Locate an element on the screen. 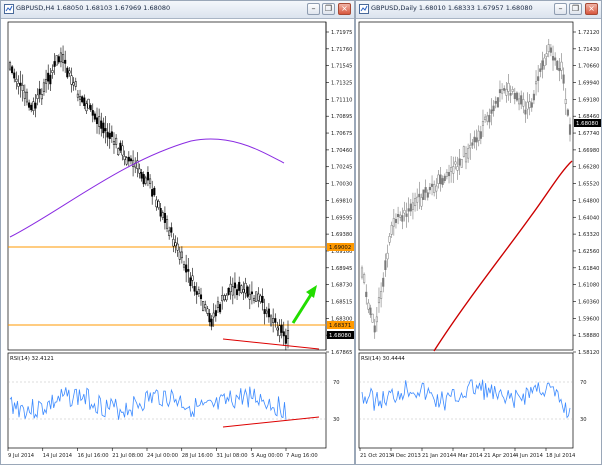  price-tick-label: 1.70675 is located at coordinates (341, 134).